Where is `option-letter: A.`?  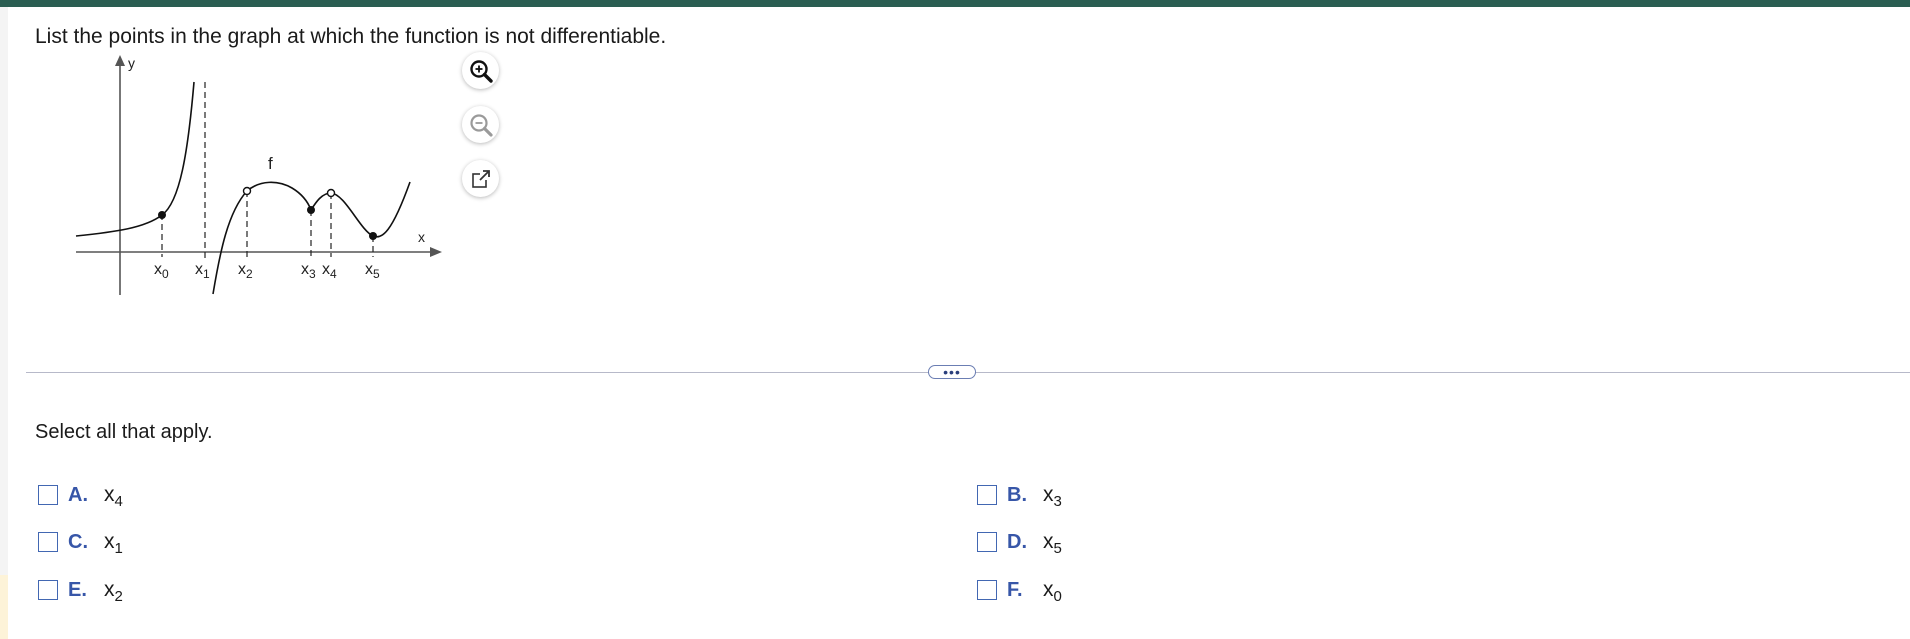 option-letter: A. is located at coordinates (78, 494).